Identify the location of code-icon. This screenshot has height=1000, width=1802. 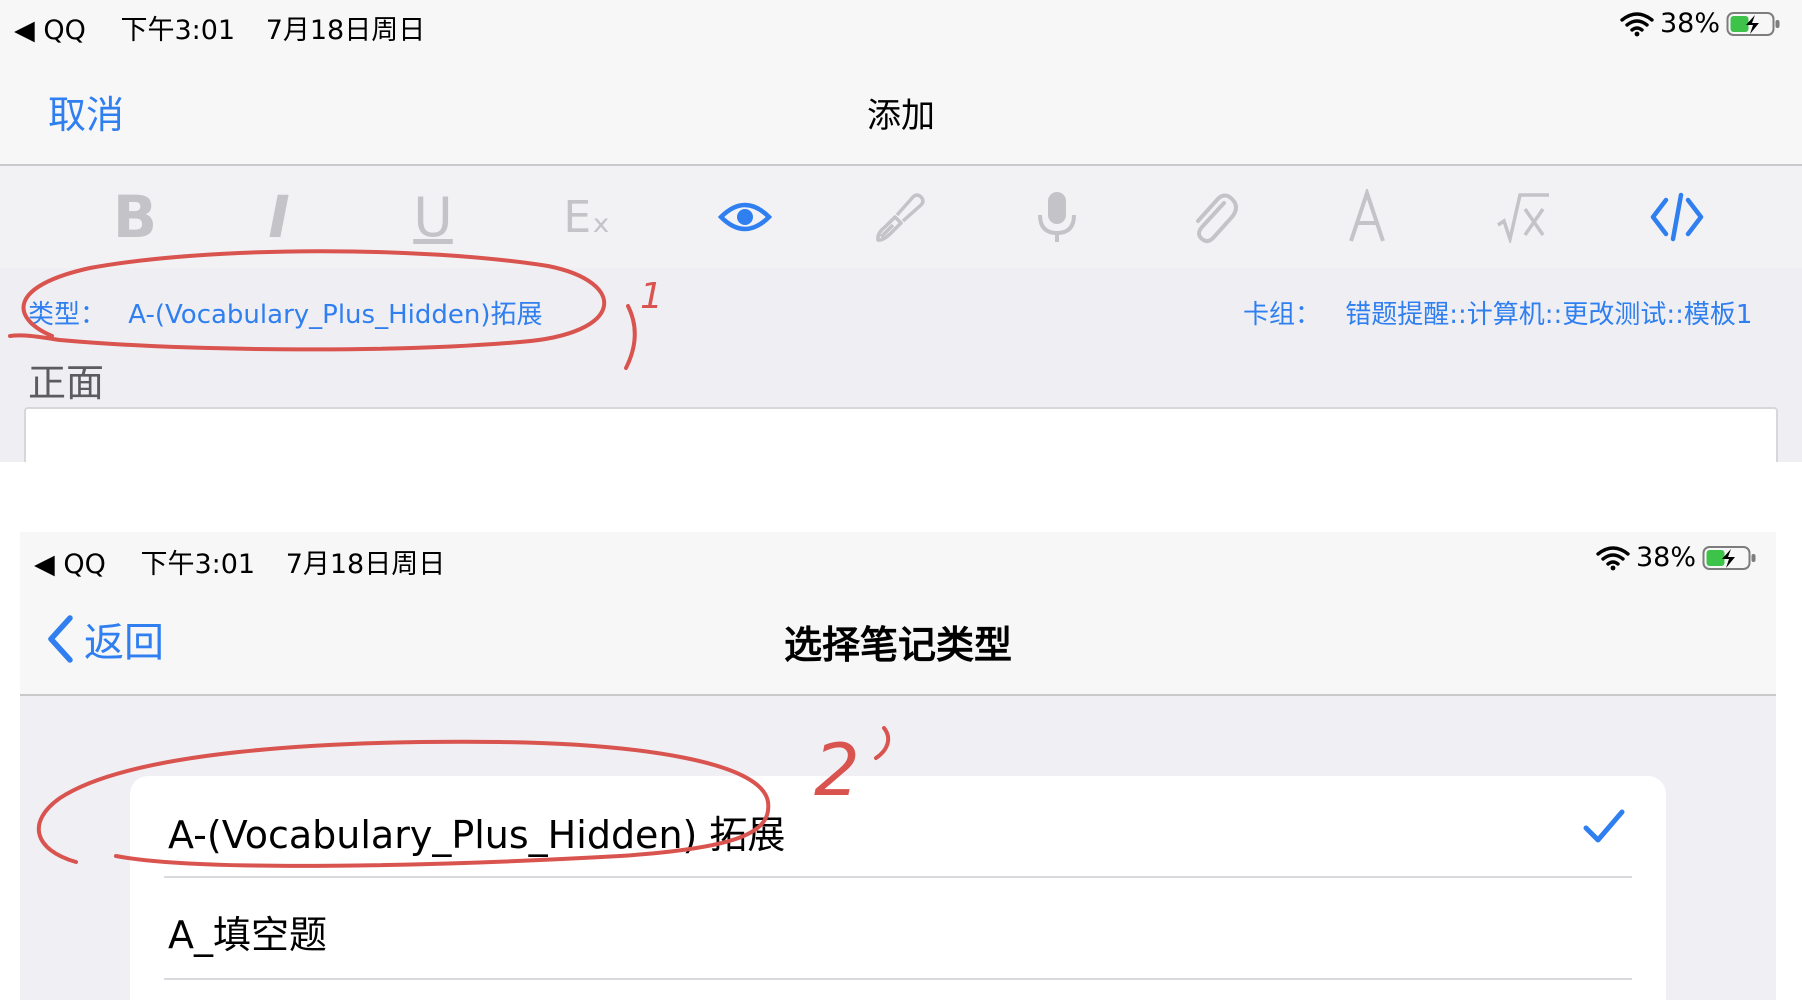
(1677, 217).